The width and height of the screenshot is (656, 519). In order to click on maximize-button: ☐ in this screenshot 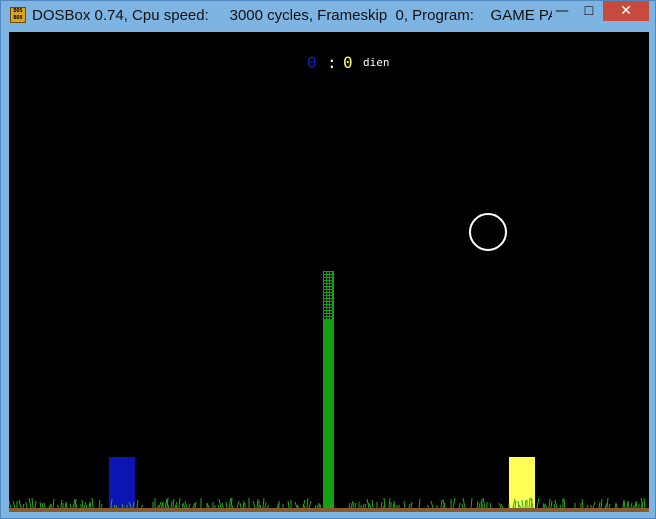, I will do `click(589, 11)`.